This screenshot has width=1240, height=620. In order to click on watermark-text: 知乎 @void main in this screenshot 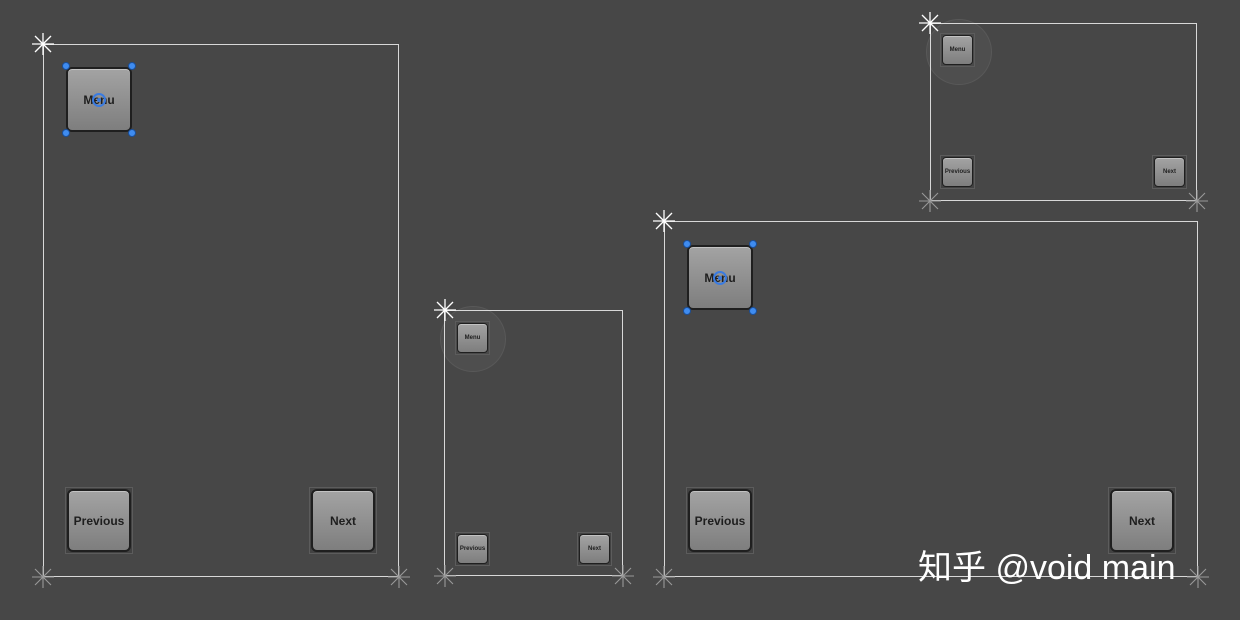, I will do `click(1047, 568)`.